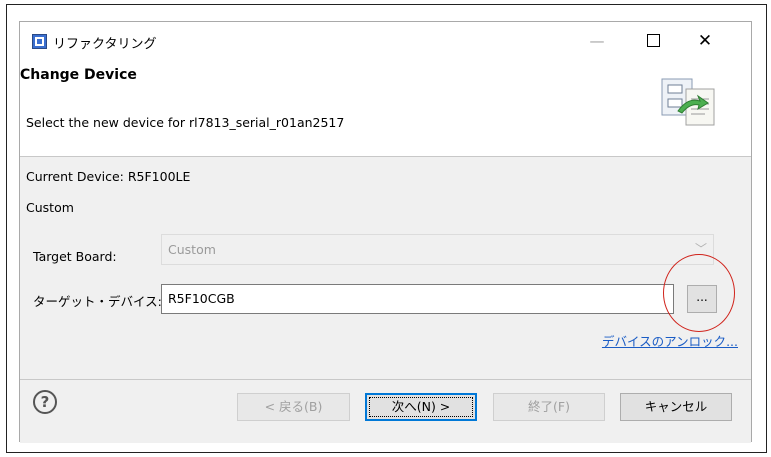 The height and width of the screenshot is (457, 771). Describe the element at coordinates (75, 256) in the screenshot. I see `target-board-label: Target Board:` at that location.